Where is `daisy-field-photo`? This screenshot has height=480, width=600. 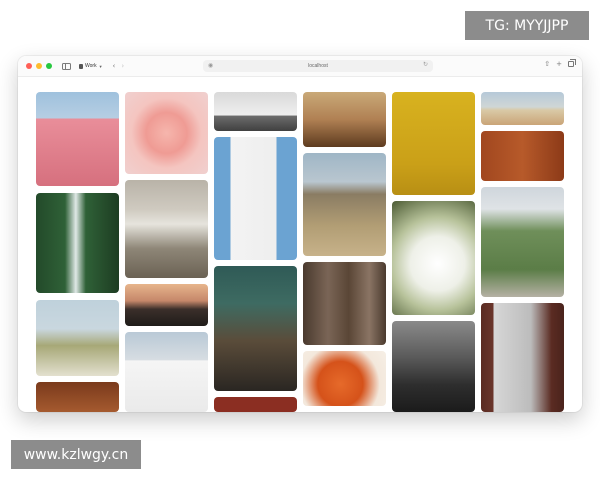 daisy-field-photo is located at coordinates (77, 338).